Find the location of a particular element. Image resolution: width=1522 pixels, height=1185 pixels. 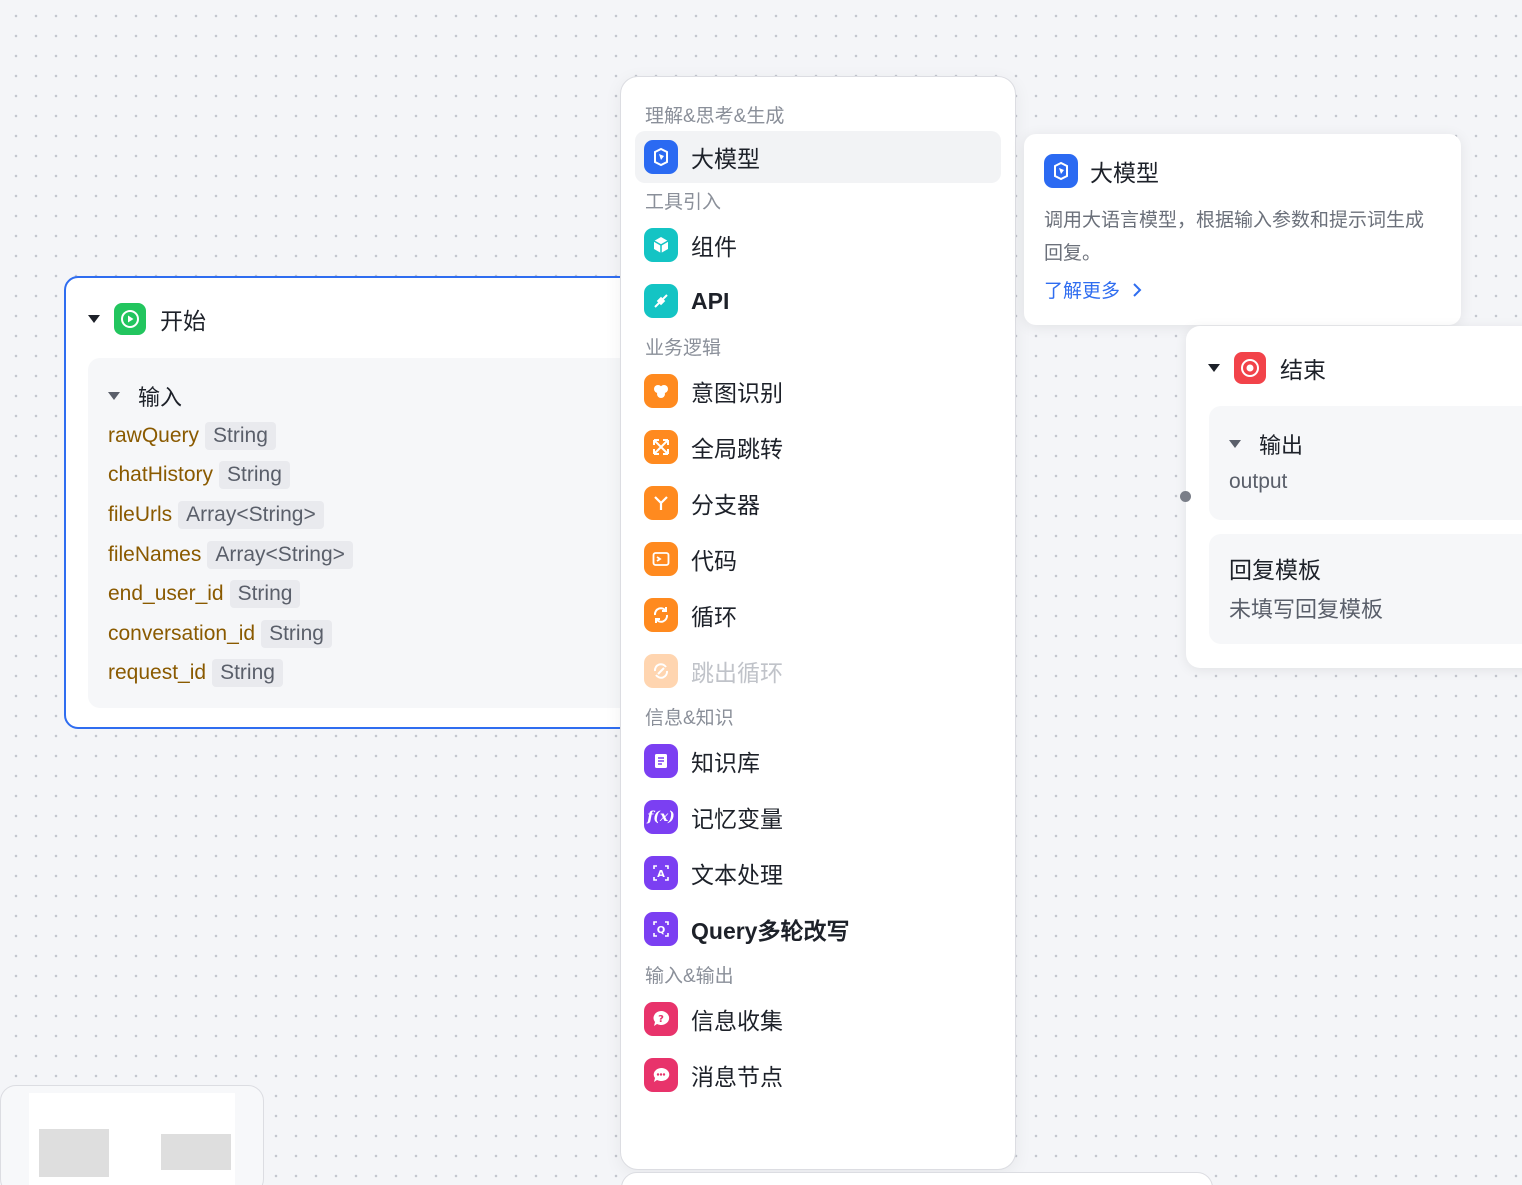

card-description: 调用大语言模型，根据输入参数和提示词生成回复。 is located at coordinates (1234, 237).